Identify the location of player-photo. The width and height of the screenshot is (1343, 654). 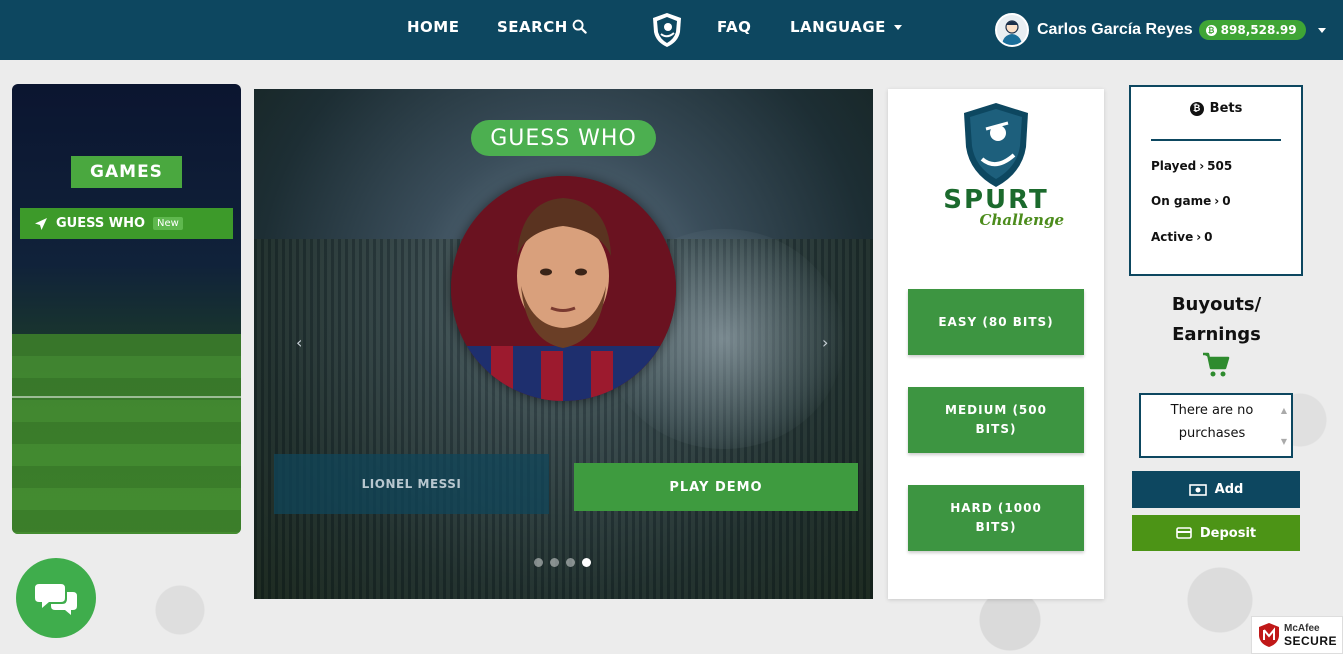
(563, 288).